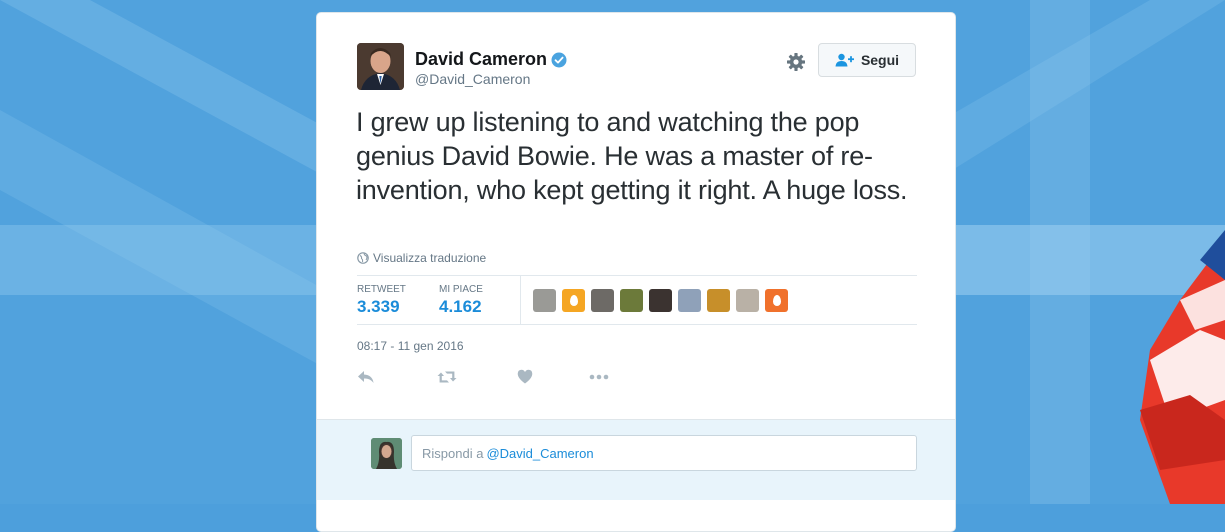  I want to click on author-name: David Cameron, so click(481, 59).